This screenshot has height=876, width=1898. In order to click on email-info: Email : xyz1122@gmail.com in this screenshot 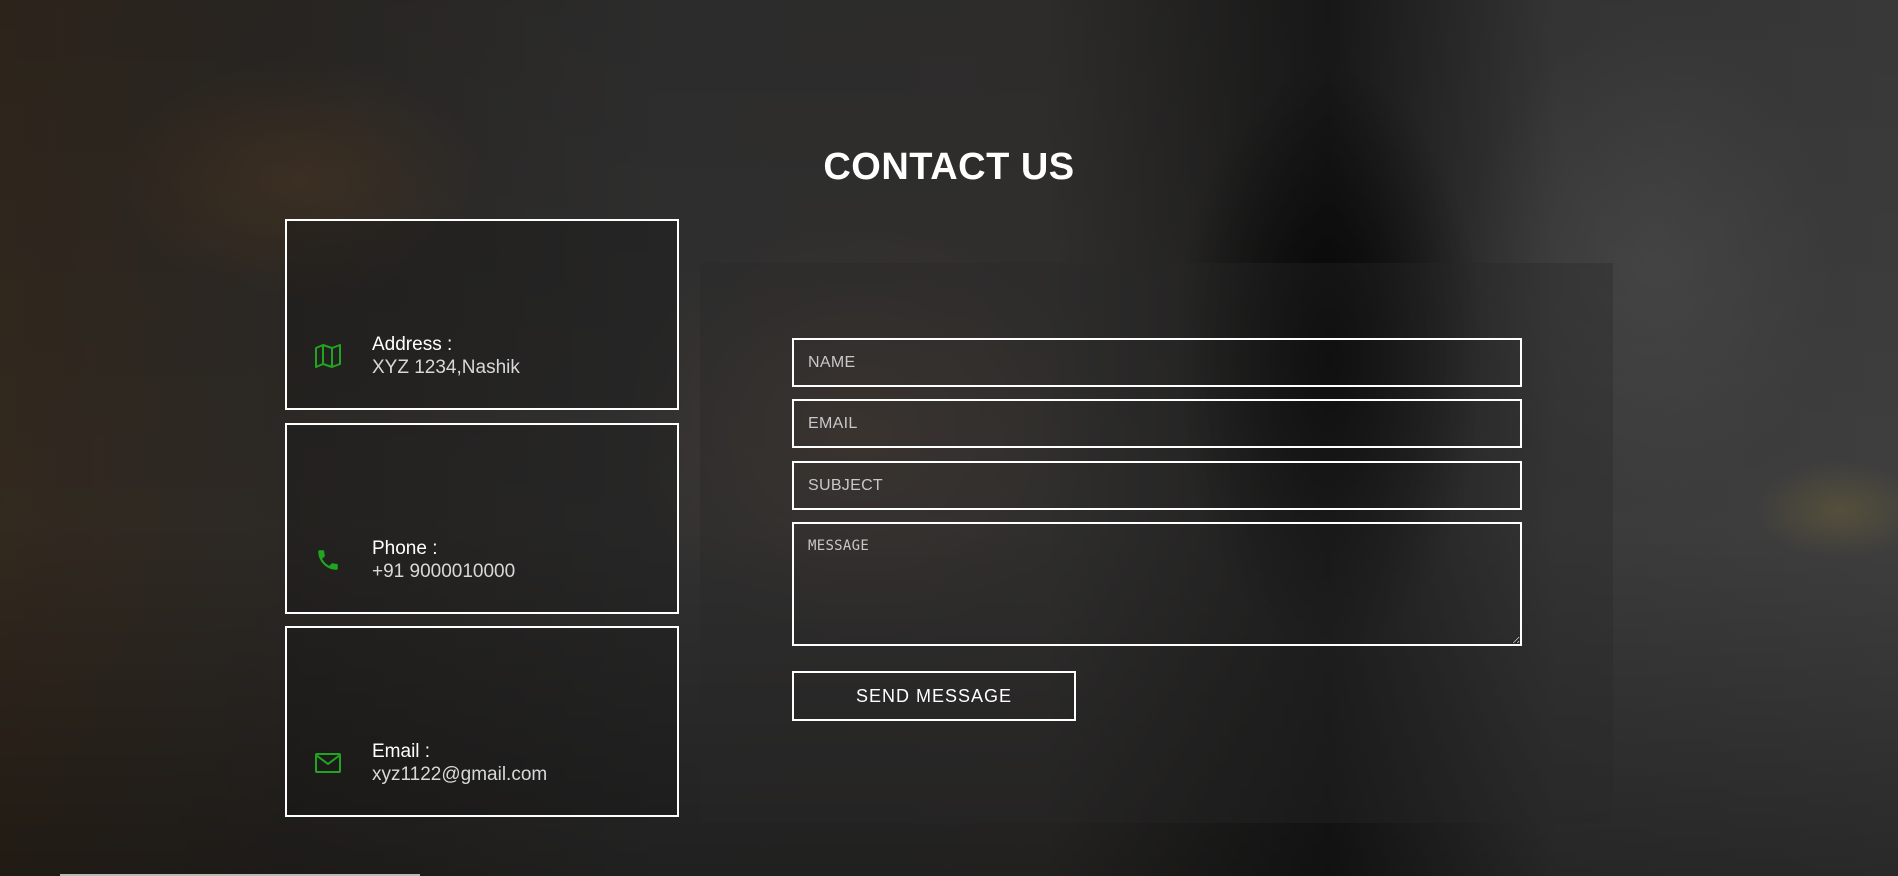, I will do `click(459, 763)`.